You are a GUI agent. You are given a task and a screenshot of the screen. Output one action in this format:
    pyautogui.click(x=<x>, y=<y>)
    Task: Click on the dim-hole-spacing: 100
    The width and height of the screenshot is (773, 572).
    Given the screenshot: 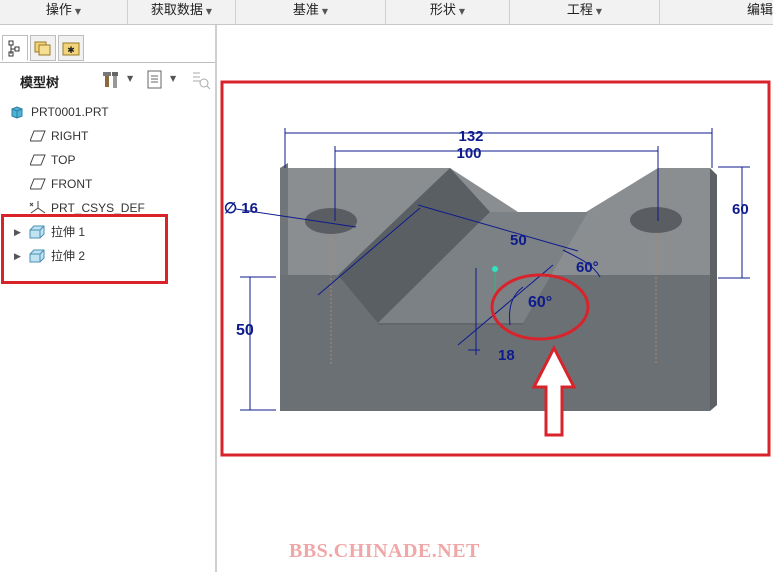 What is the action you would take?
    pyautogui.click(x=468, y=153)
    